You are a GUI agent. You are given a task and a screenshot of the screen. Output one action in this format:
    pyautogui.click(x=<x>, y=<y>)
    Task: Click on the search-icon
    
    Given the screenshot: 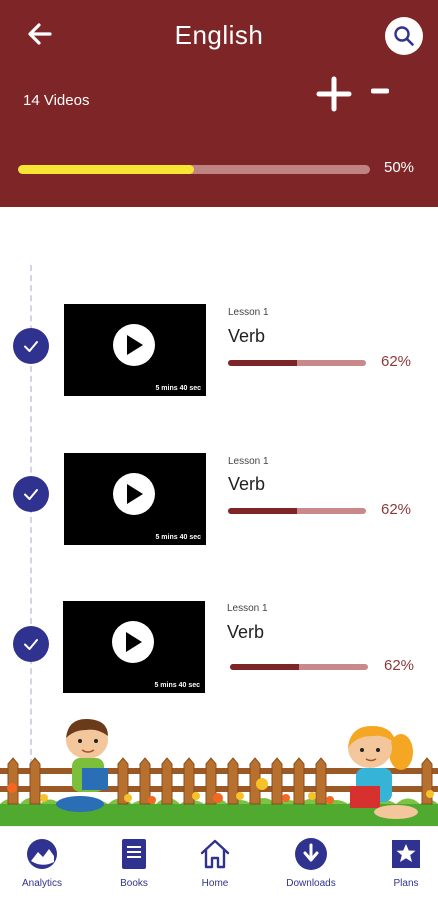 What is the action you would take?
    pyautogui.click(x=404, y=36)
    